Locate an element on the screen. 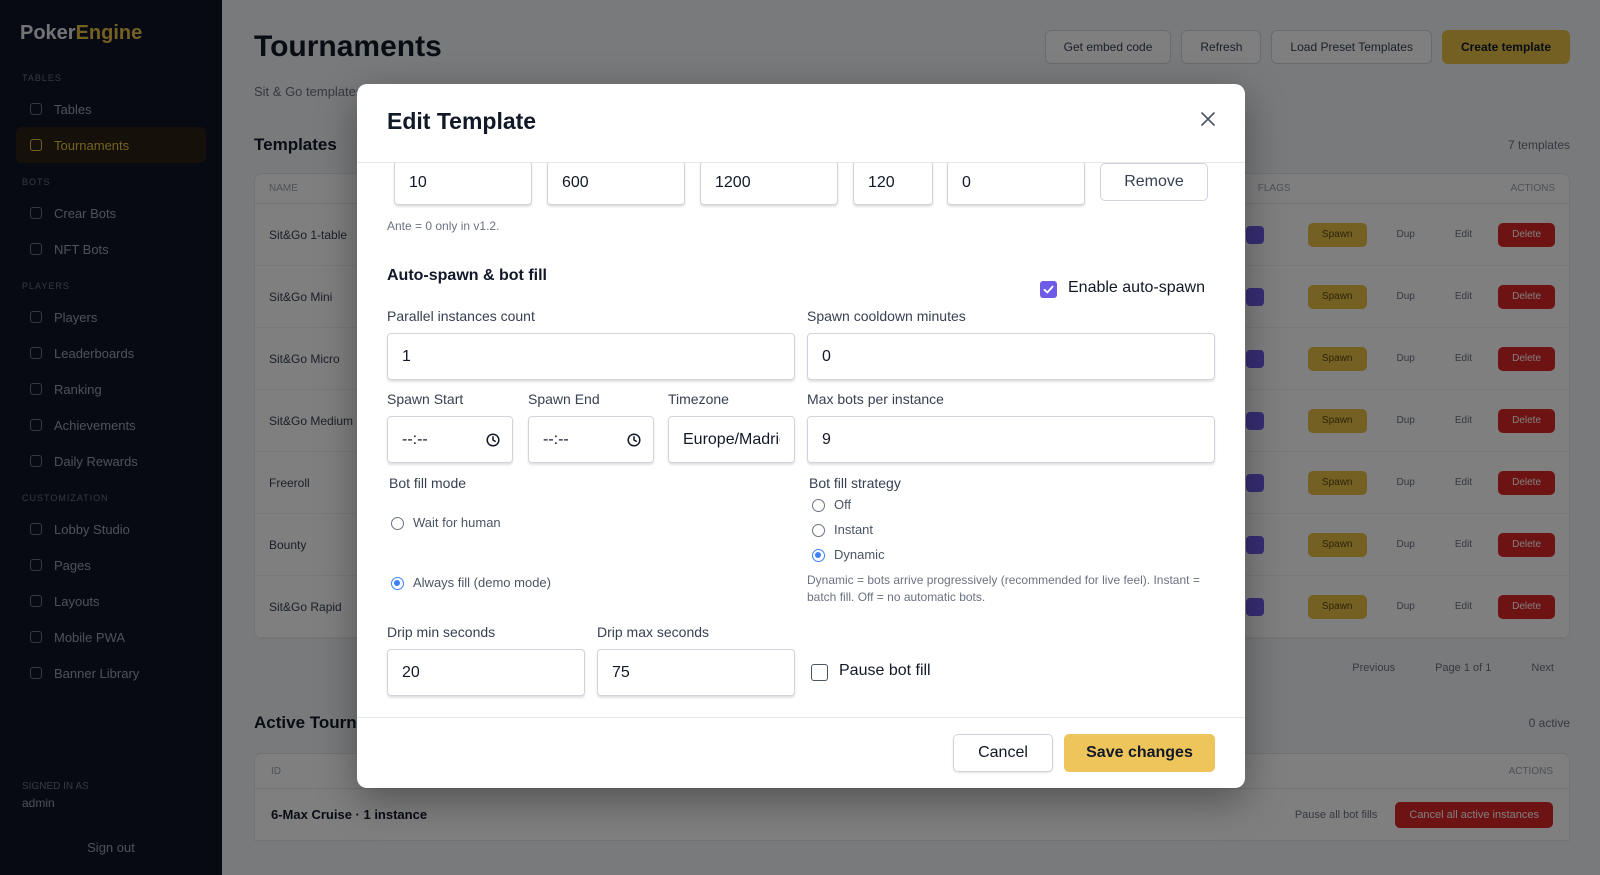  level-input is located at coordinates (463, 184).